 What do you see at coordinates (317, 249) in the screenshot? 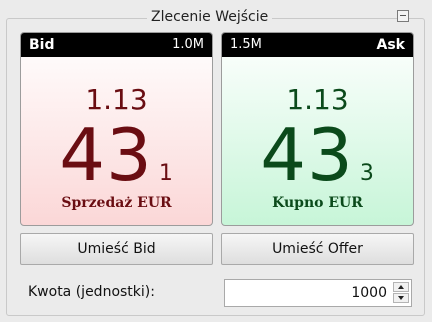
I see `place-offer-button: Umieść Offer` at bounding box center [317, 249].